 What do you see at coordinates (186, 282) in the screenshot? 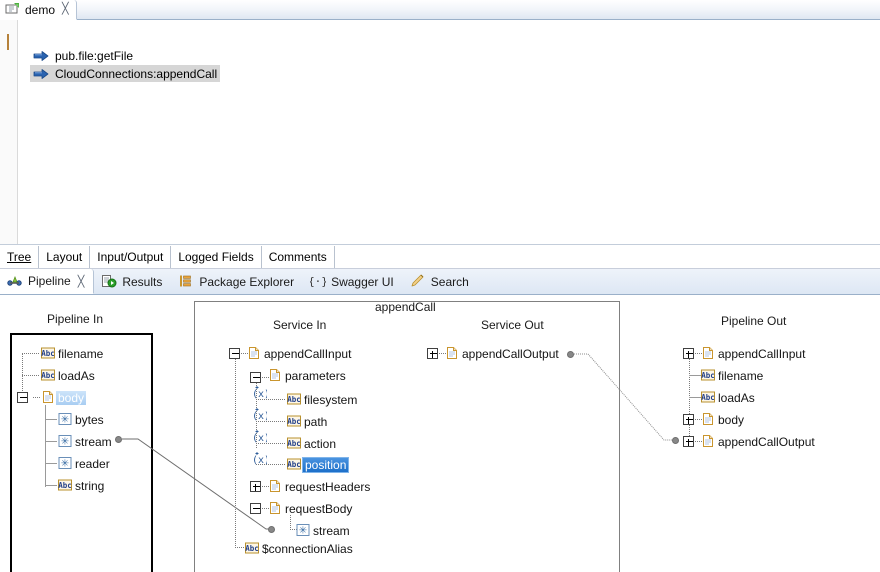
I see `package-explorer-icon` at bounding box center [186, 282].